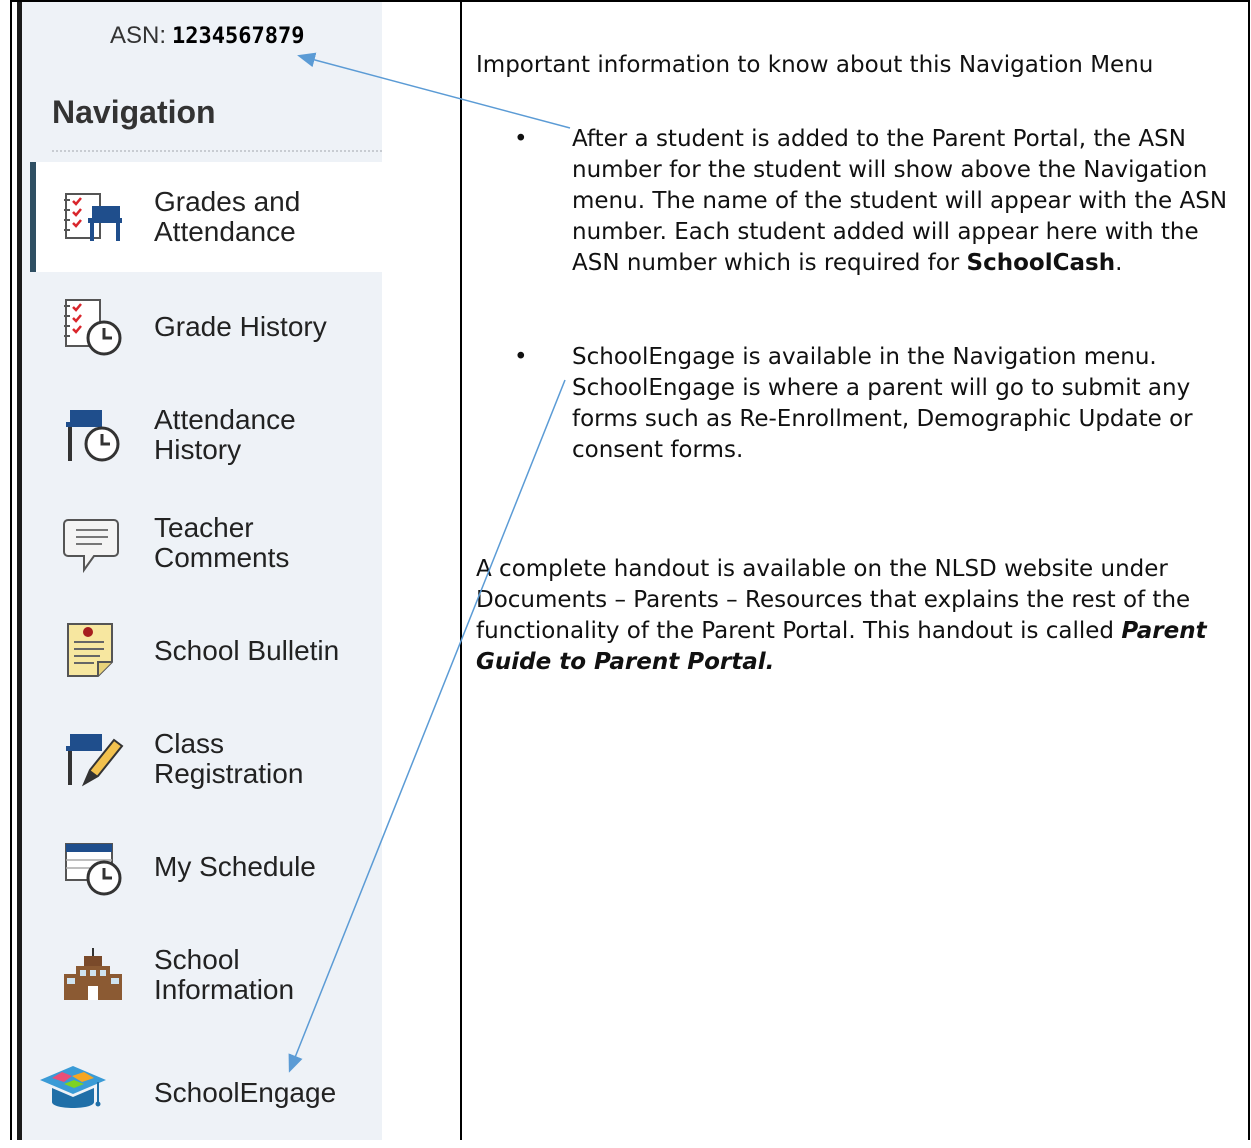  I want to click on navigation-divider, so click(217, 151).